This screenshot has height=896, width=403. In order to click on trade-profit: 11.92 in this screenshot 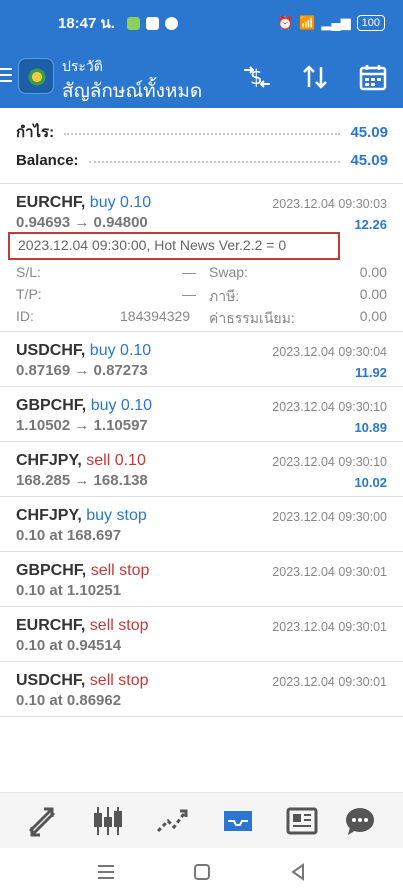, I will do `click(371, 372)`.